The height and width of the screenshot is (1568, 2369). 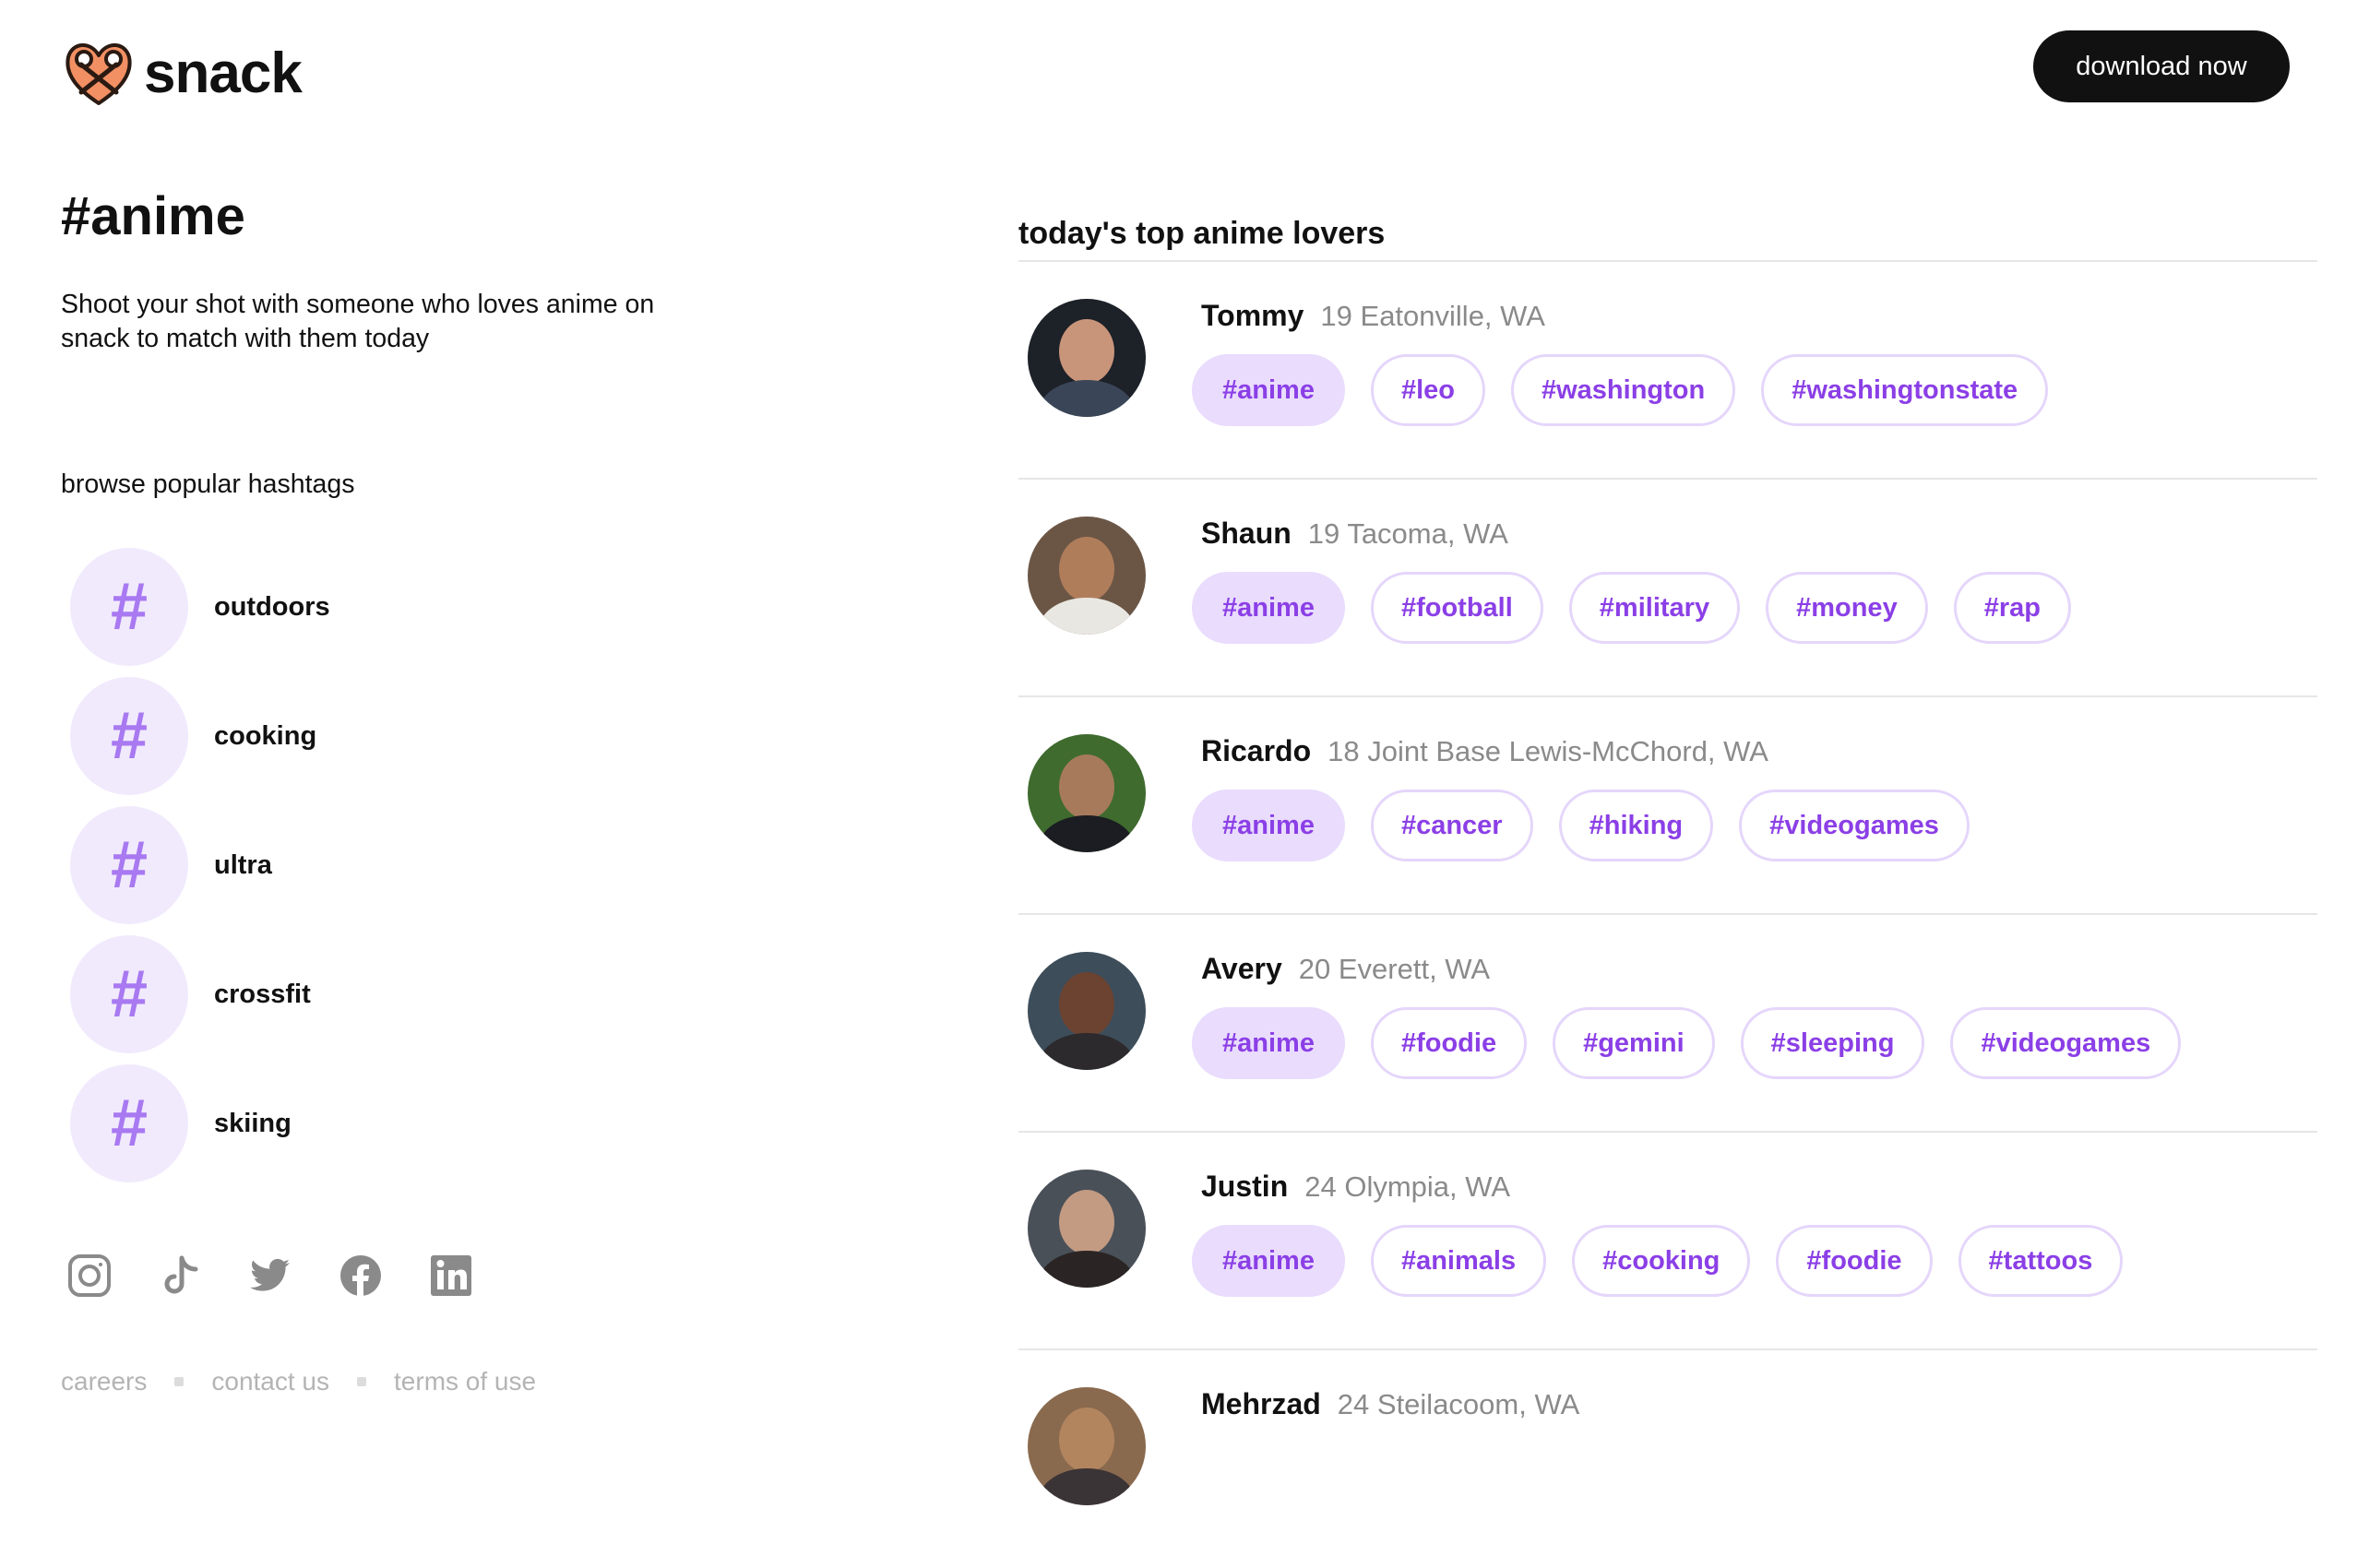 I want to click on user-age-location: 20 Everett, WA, so click(x=1394, y=969).